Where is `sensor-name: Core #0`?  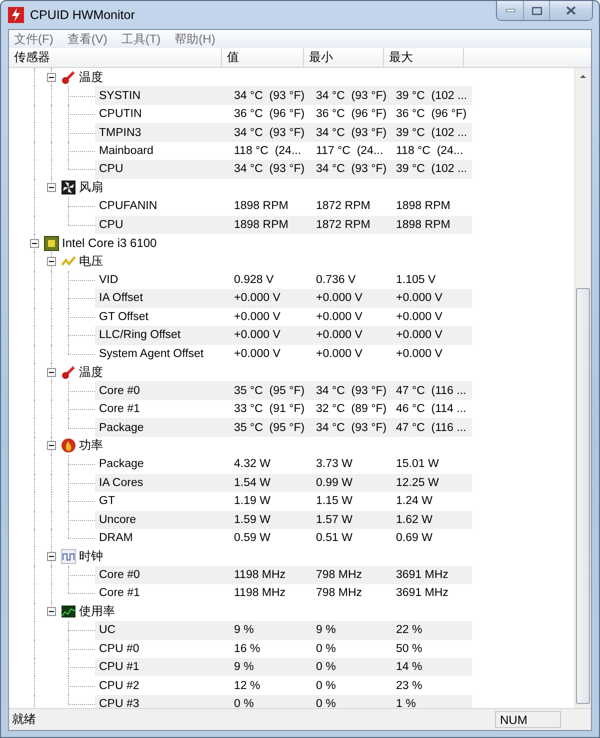
sensor-name: Core #0 is located at coordinates (119, 390).